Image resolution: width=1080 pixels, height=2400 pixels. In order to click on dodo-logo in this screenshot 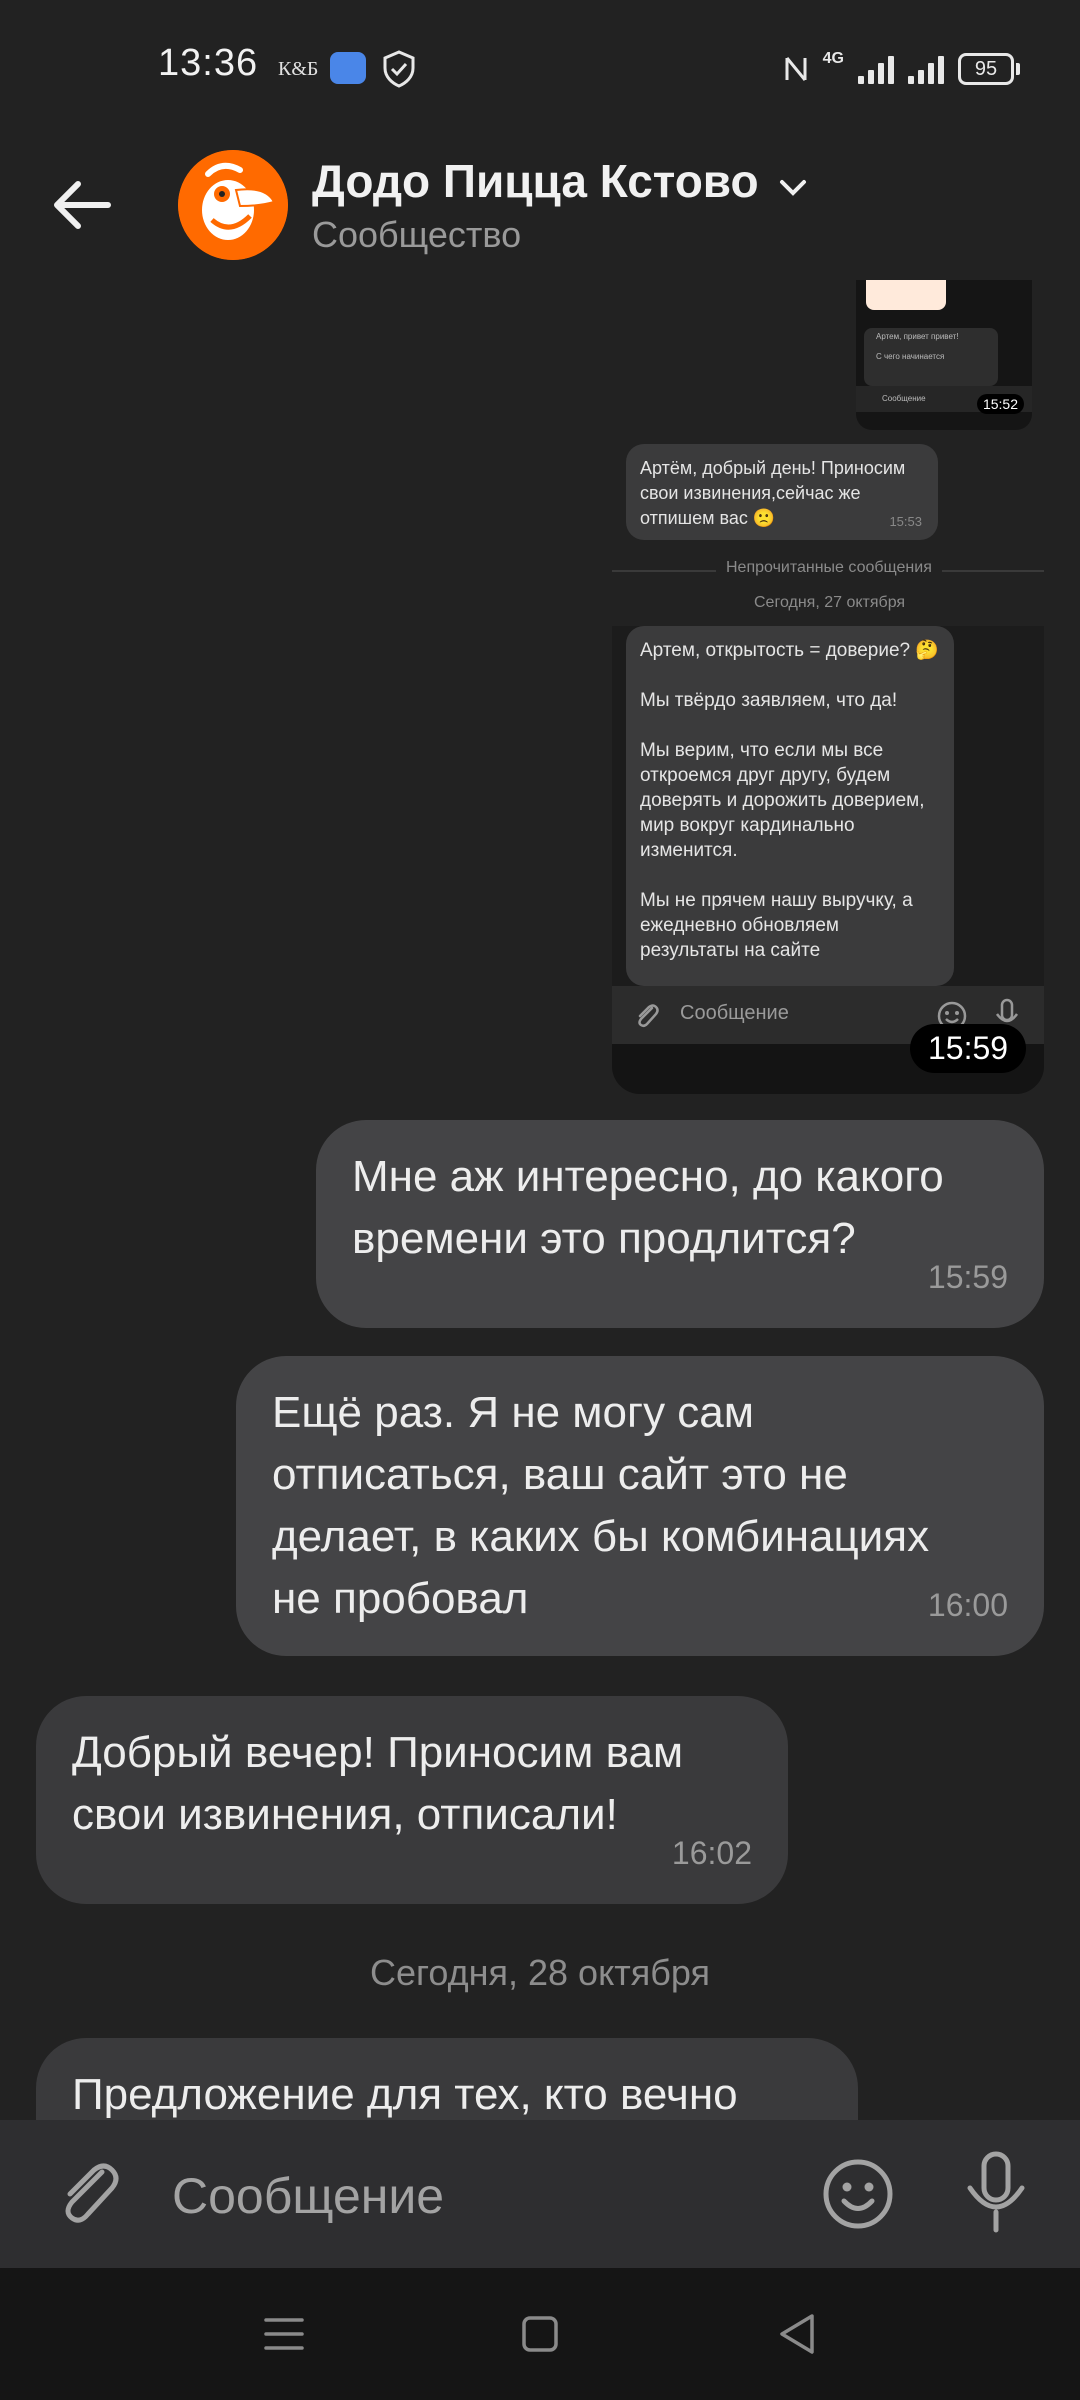, I will do `click(233, 205)`.